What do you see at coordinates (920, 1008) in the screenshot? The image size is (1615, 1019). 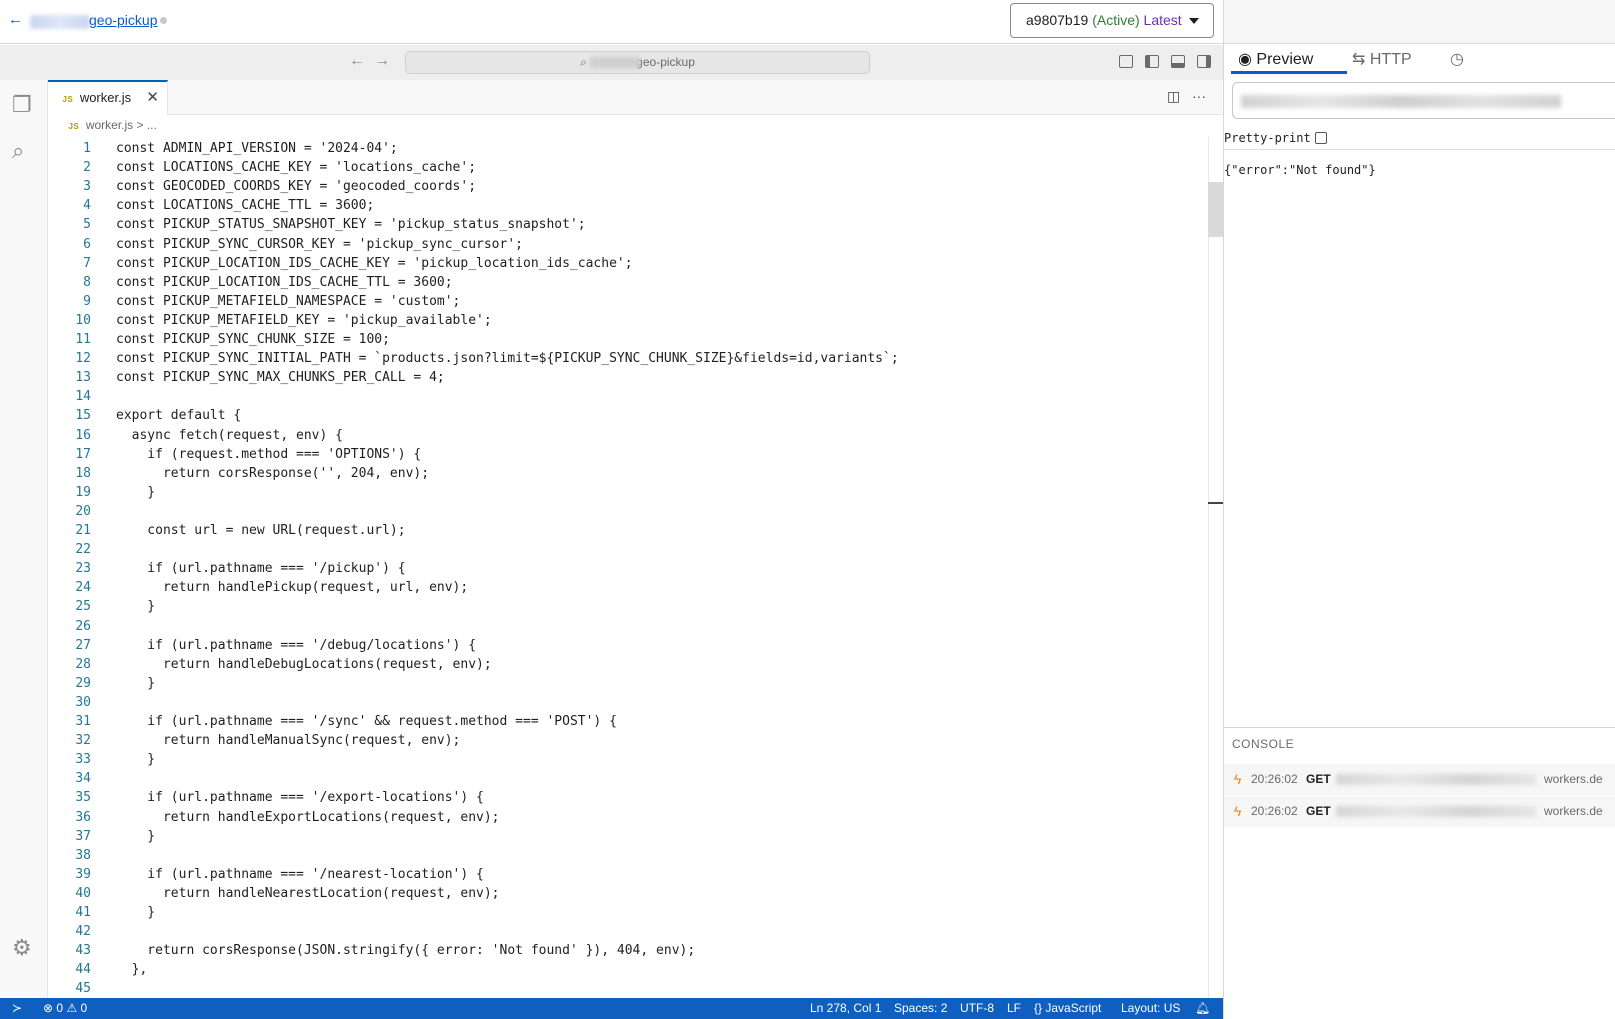 I see `indentation: Spaces: 2` at bounding box center [920, 1008].